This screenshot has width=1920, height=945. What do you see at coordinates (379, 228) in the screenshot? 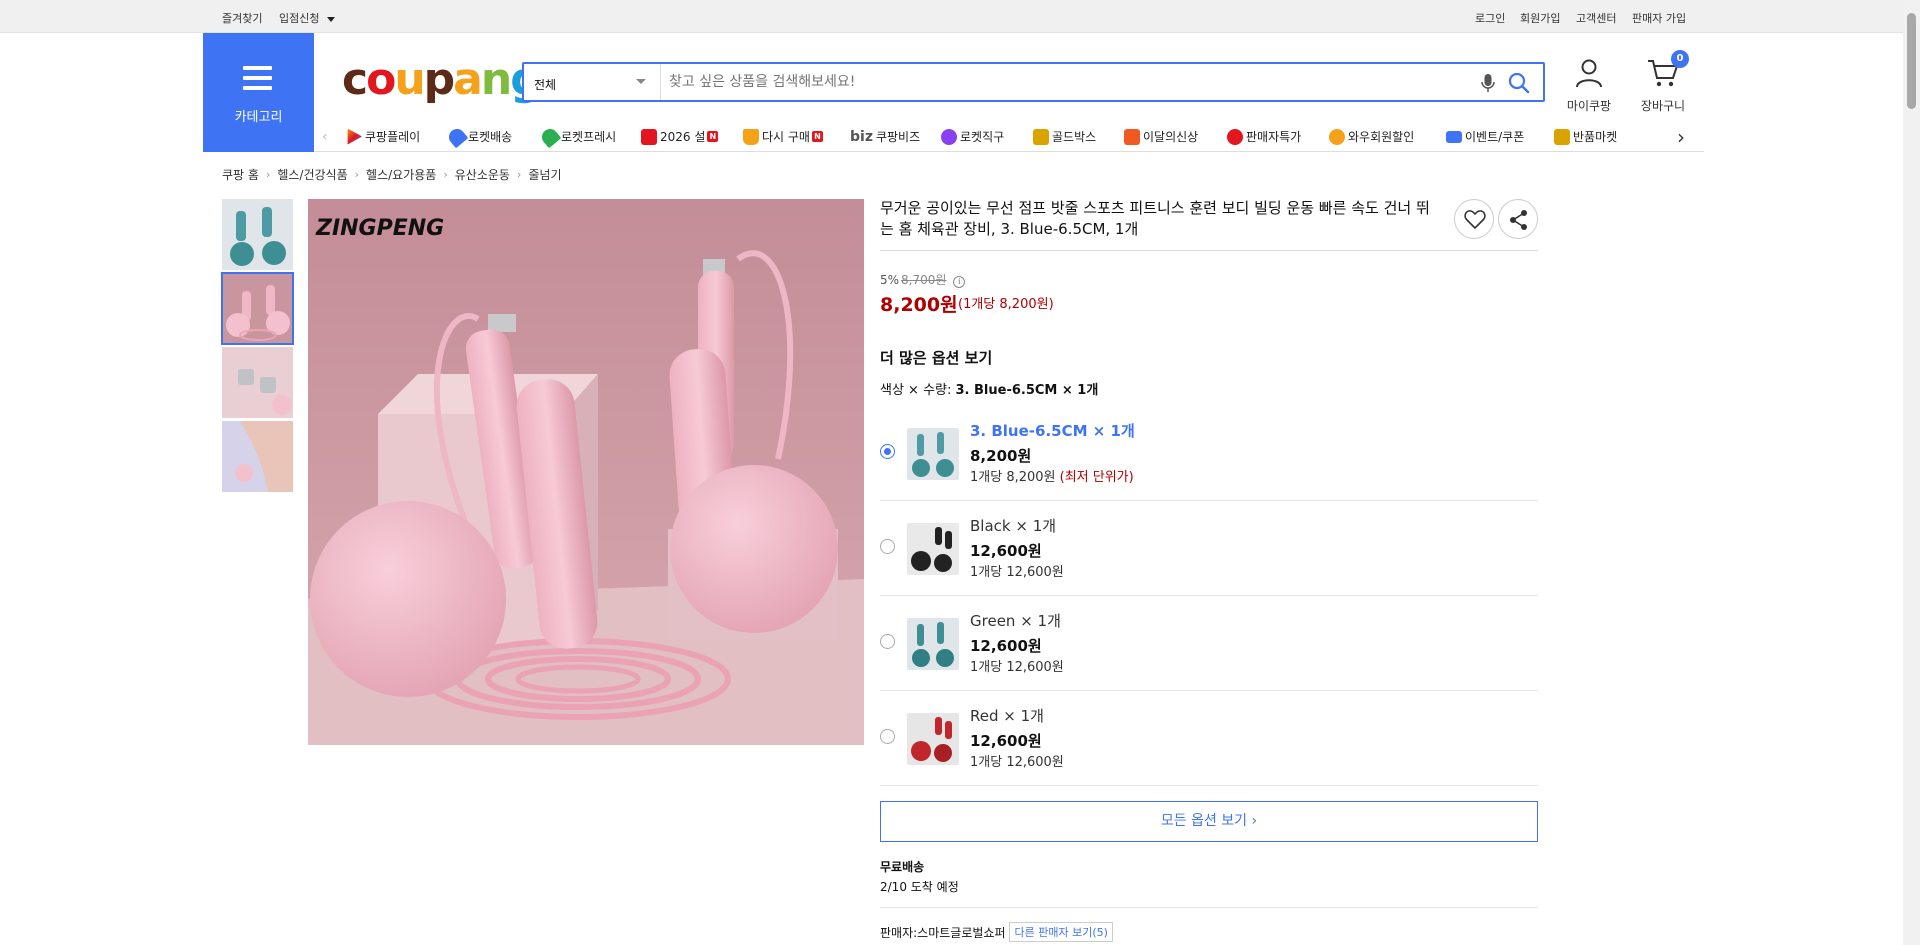
I see `brand-watermark: ZINGPENG` at bounding box center [379, 228].